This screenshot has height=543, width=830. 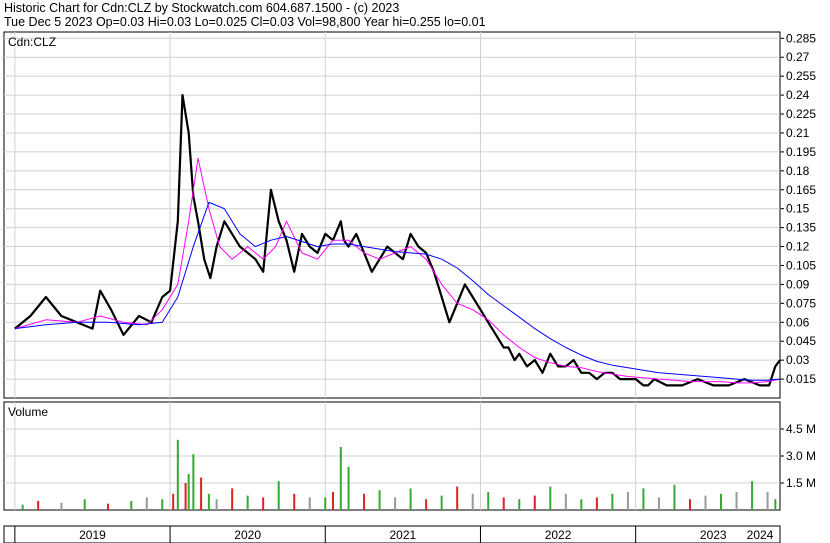 What do you see at coordinates (798, 57) in the screenshot?
I see `price-tick-label: 0.27` at bounding box center [798, 57].